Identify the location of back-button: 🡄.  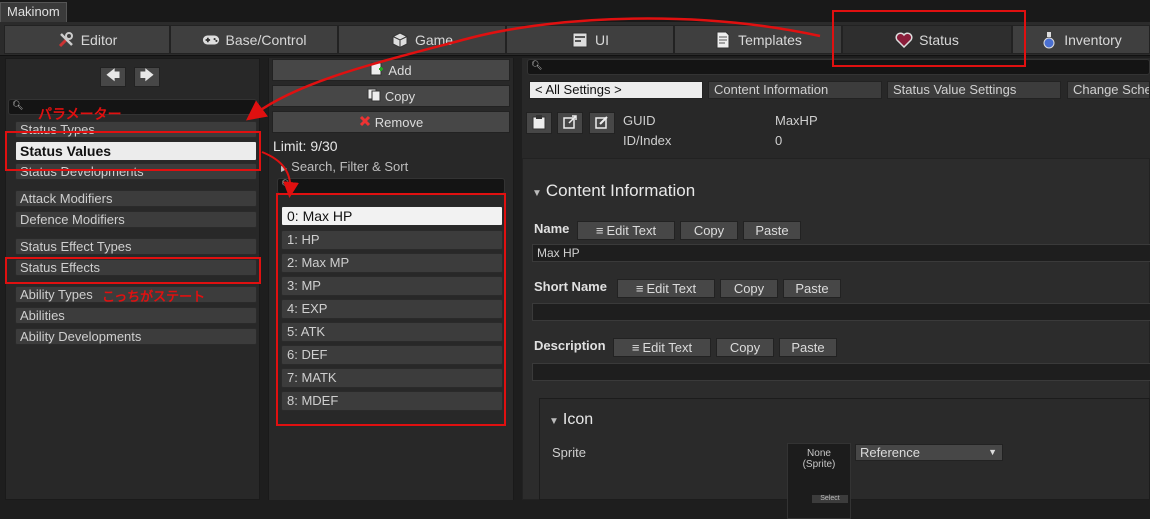
(113, 77).